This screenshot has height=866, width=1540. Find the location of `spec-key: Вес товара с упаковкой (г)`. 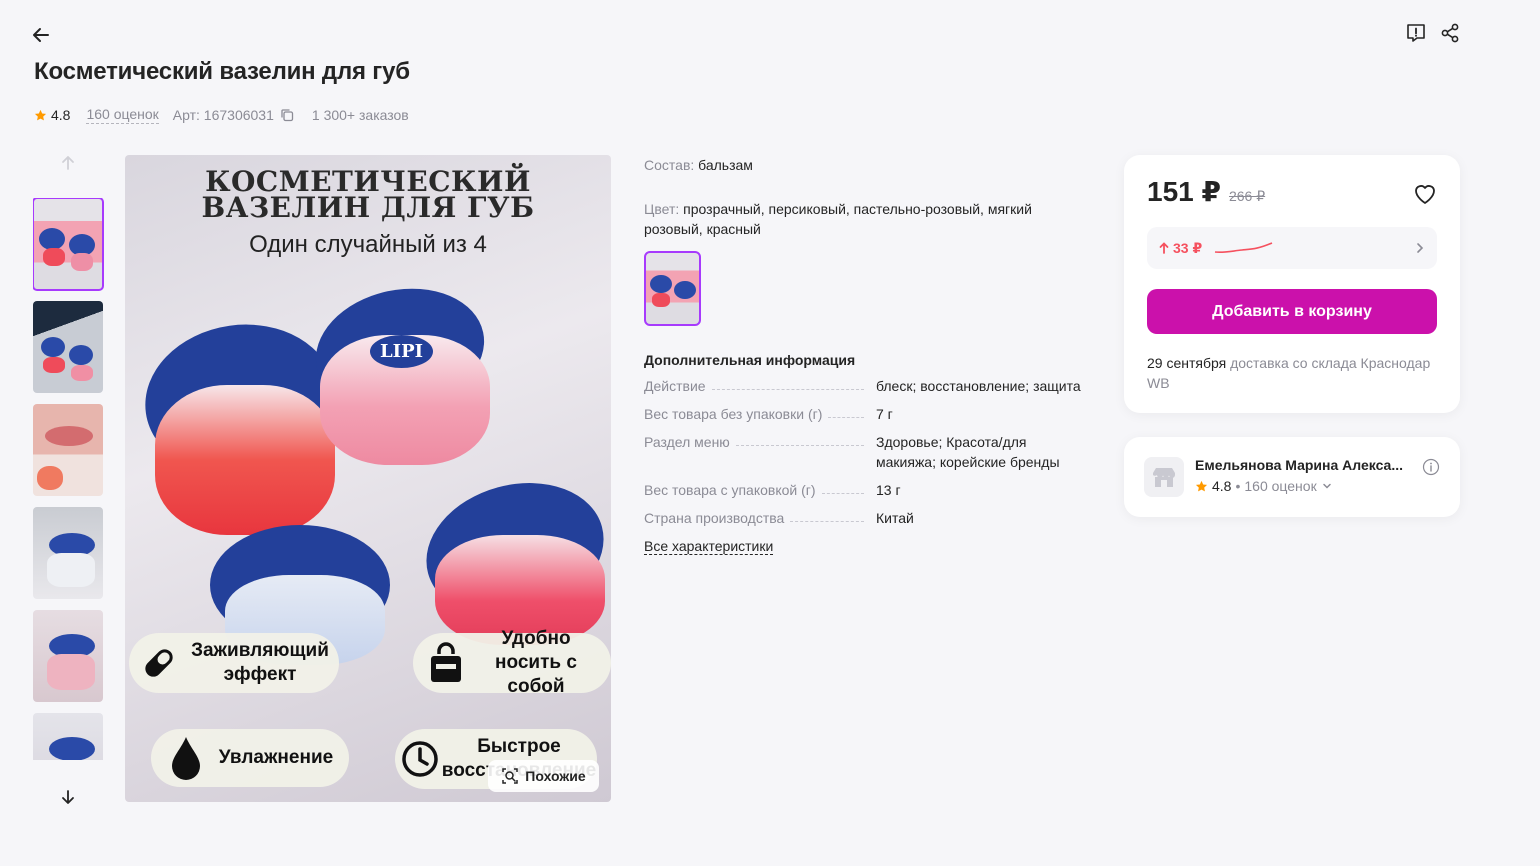

spec-key: Вес товара с упаковкой (г) is located at coordinates (730, 490).